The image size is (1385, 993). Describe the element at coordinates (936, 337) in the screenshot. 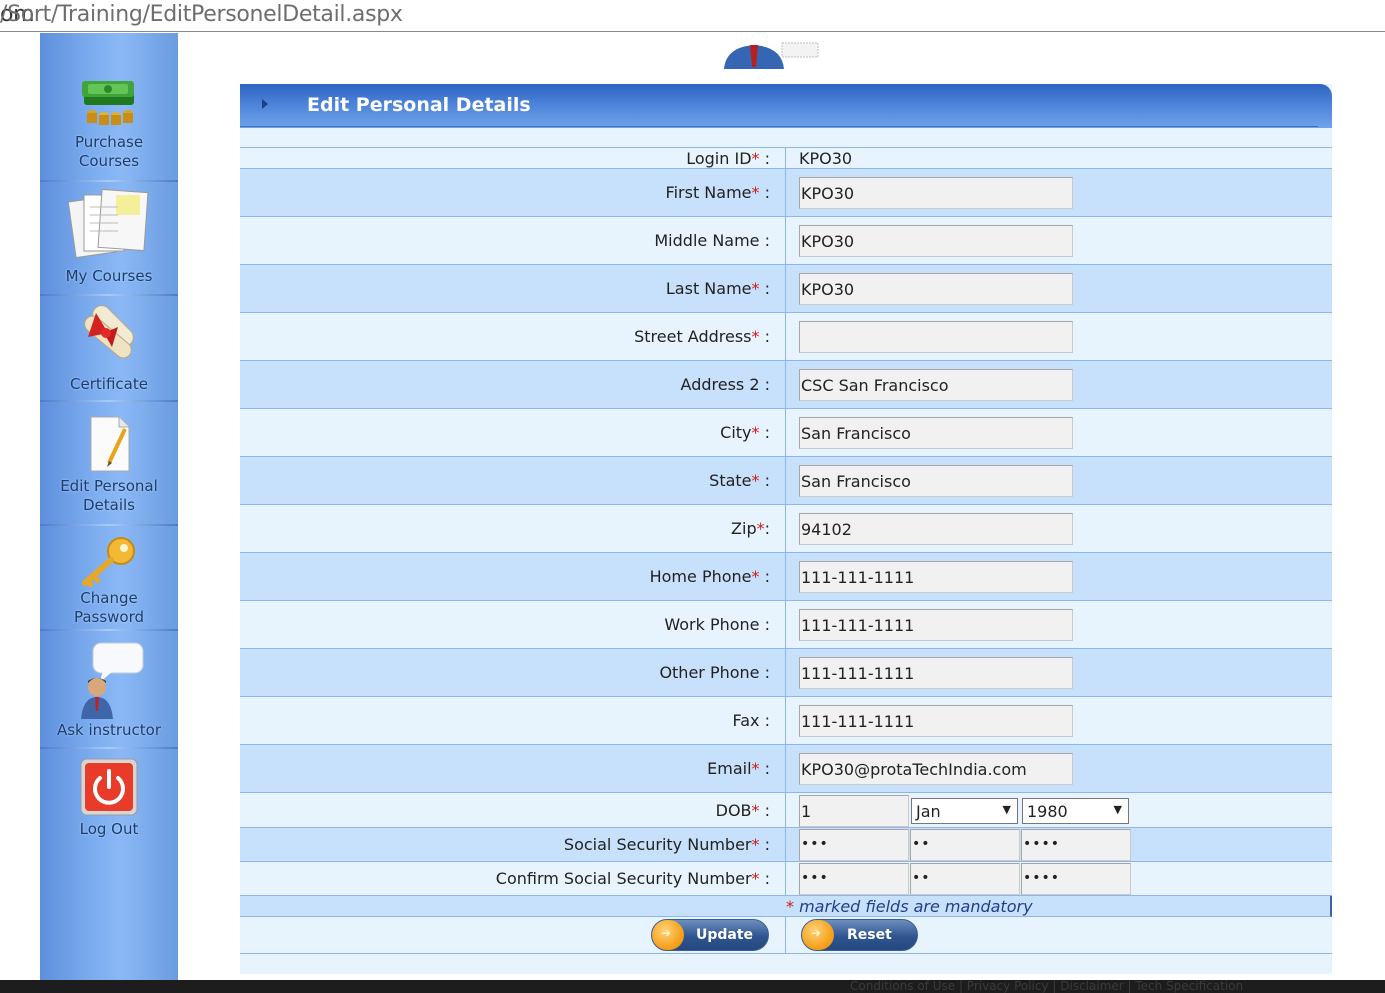

I see `street-address-input` at that location.